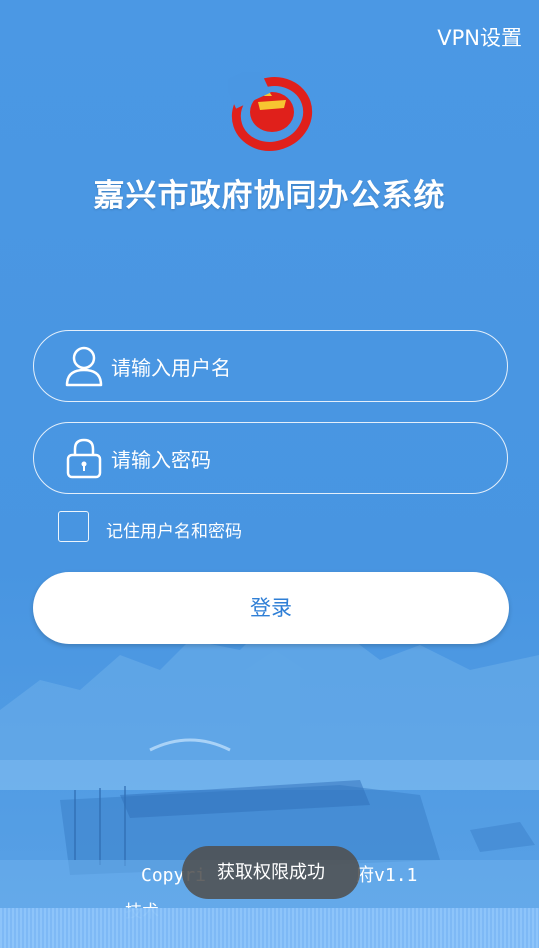 This screenshot has height=948, width=539. What do you see at coordinates (269, 196) in the screenshot?
I see `app-title: 嘉兴市政府协同办公系统` at bounding box center [269, 196].